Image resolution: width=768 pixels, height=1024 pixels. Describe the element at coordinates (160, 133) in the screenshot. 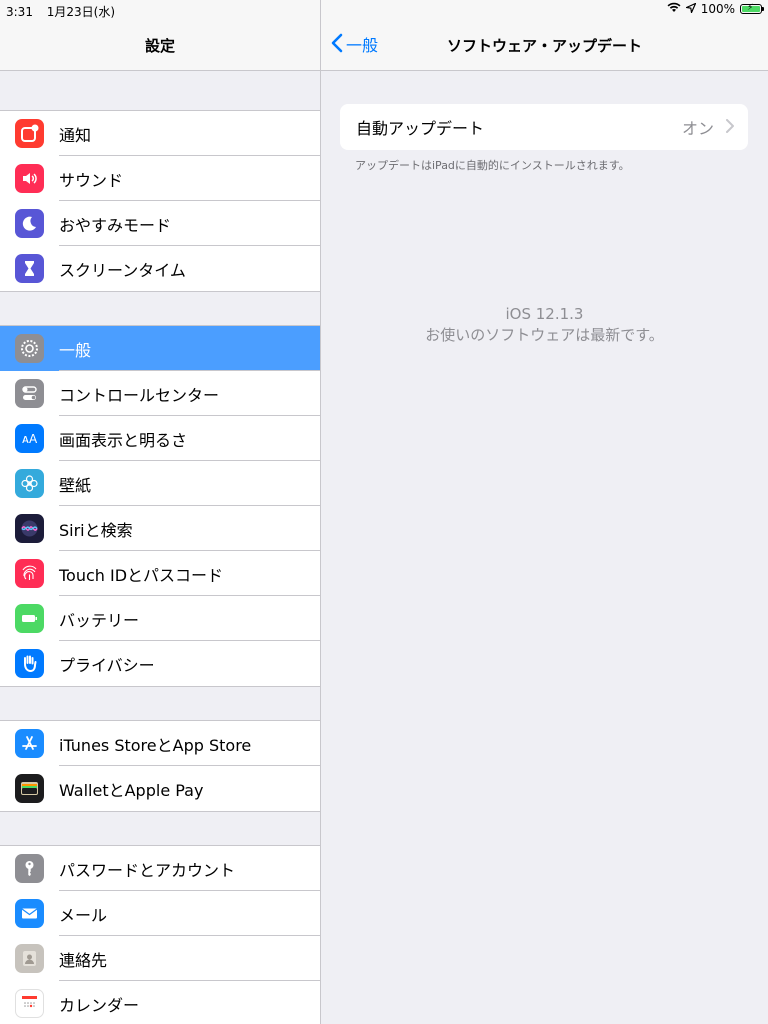

I see `sidebar-item-notifications: 通知` at that location.